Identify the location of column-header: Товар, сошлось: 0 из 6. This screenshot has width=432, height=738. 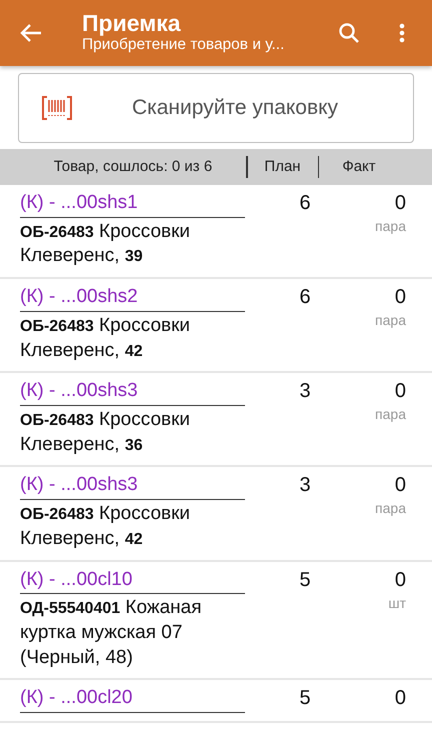
(133, 166).